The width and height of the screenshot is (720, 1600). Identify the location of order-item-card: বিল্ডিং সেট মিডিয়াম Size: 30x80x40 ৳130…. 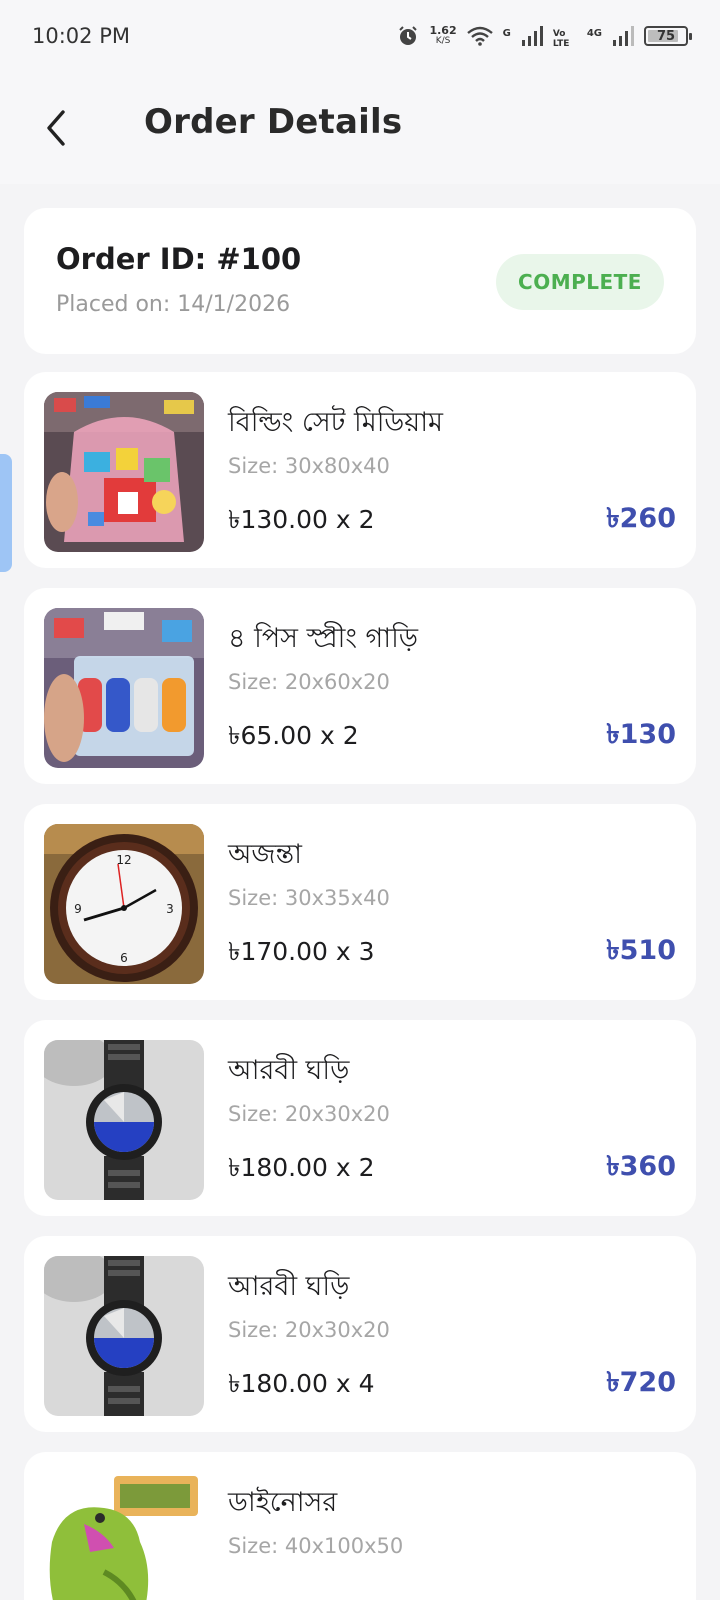
(360, 470).